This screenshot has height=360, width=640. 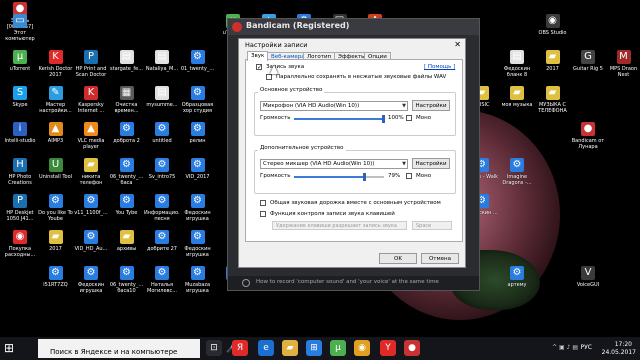 I want to click on bandicam-icon: ●, so click(x=412, y=348).